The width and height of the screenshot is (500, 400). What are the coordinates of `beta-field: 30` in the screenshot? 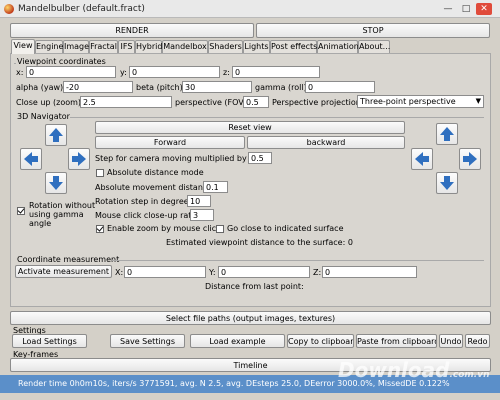 It's located at (217, 87).